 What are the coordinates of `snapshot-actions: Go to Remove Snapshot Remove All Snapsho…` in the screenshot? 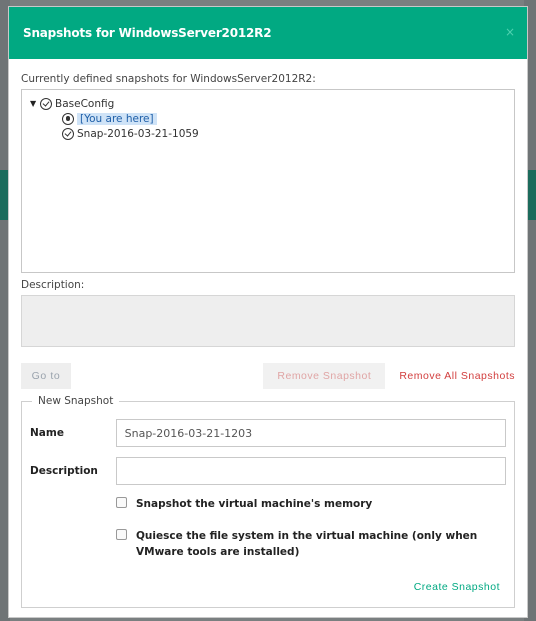 It's located at (268, 376).